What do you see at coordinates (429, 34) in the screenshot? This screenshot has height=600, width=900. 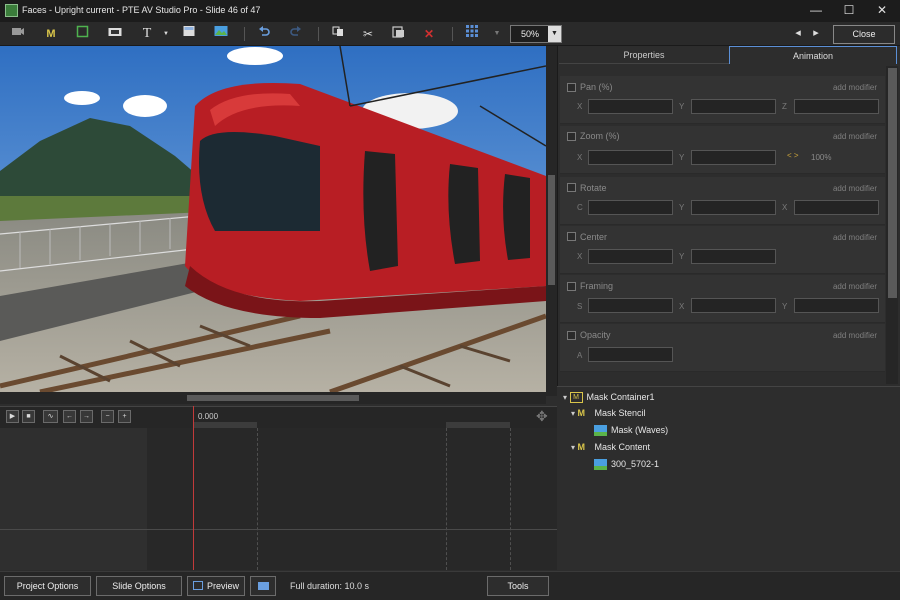 I see `delete-icon: ✕` at bounding box center [429, 34].